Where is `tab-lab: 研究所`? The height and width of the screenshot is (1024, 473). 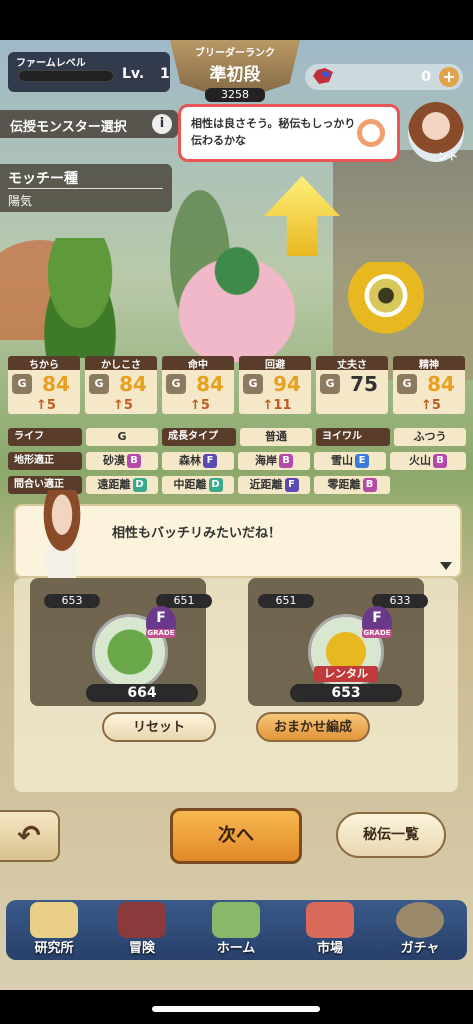
tab-lab: 研究所 is located at coordinates (54, 930).